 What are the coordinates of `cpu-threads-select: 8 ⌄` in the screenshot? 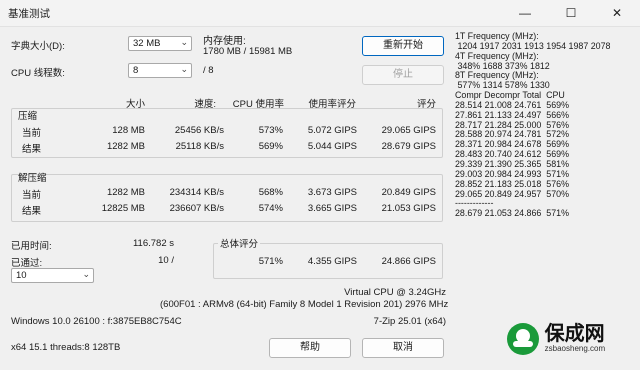 It's located at (160, 70).